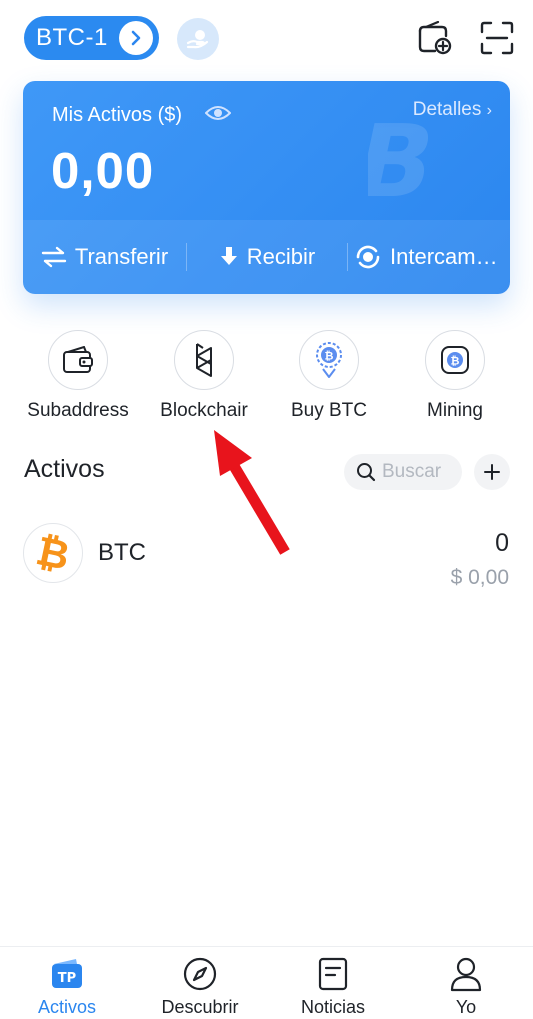 This screenshot has height=1019, width=533. Describe the element at coordinates (466, 974) in the screenshot. I see `user-icon` at that location.